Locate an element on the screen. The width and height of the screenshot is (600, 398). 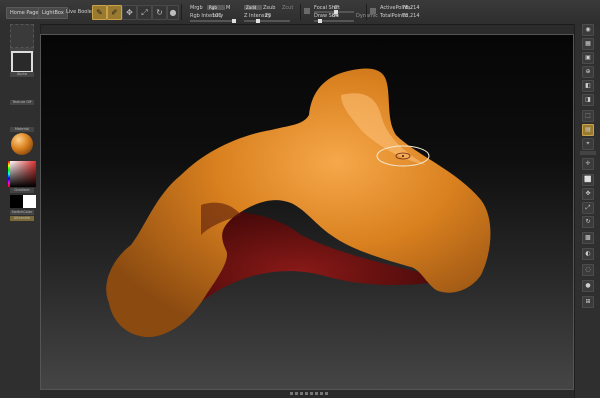
rotate-button: ↻ is located at coordinates (588, 222).